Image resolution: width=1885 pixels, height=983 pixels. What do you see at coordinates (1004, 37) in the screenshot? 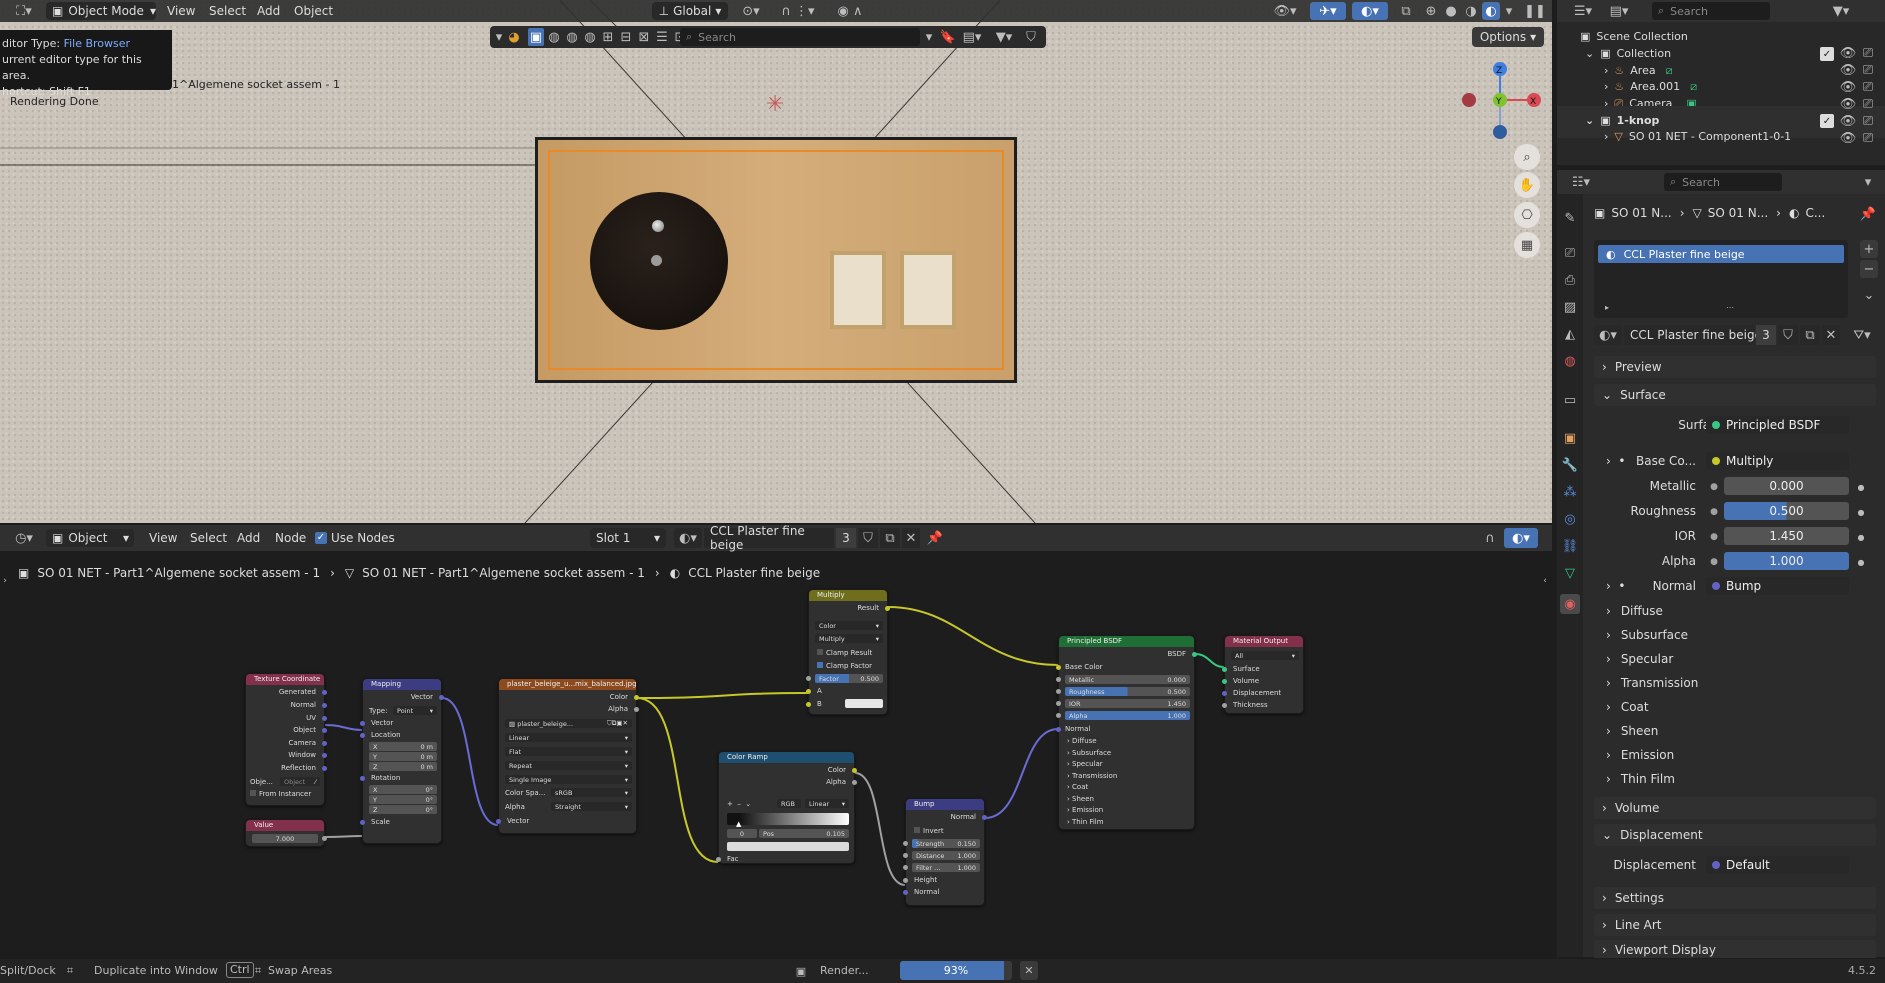
I see `funnel-icon: ▼▾` at bounding box center [1004, 37].